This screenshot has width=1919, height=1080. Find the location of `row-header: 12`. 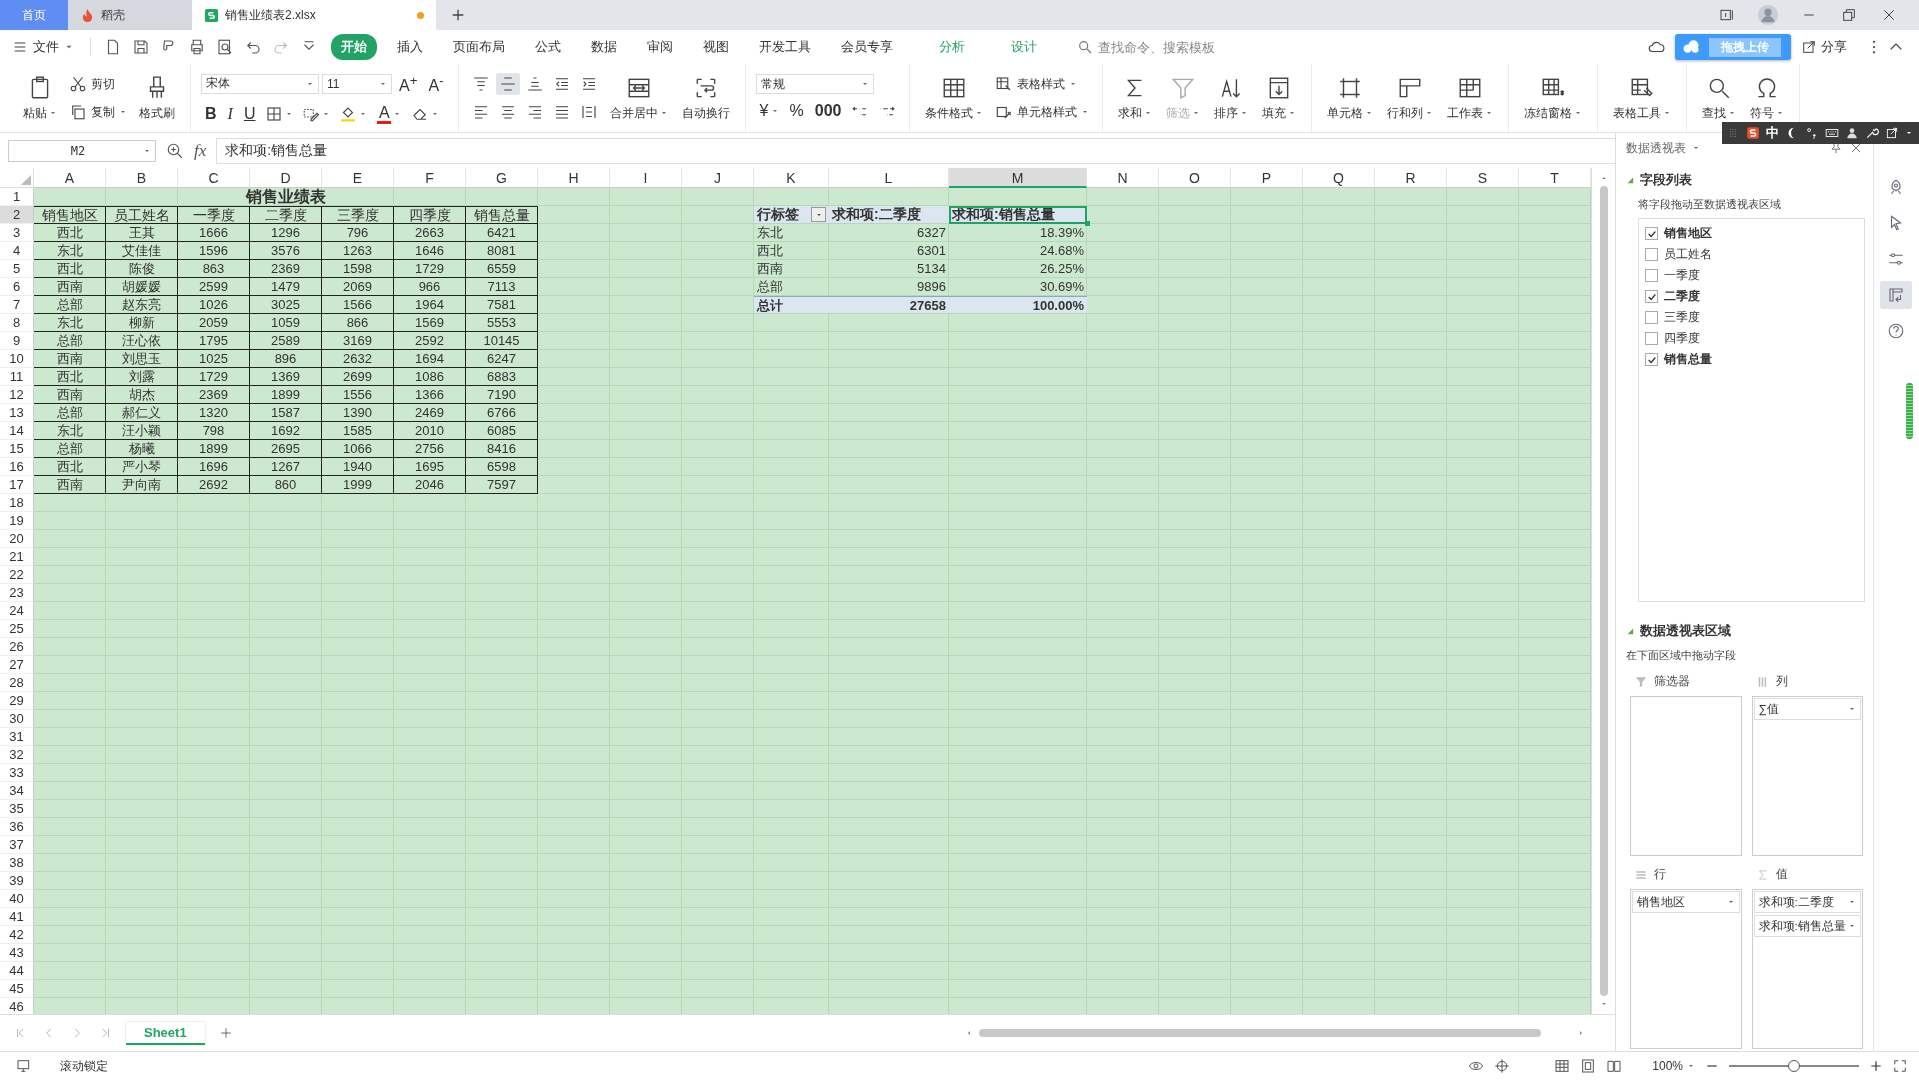

row-header: 12 is located at coordinates (17, 395).